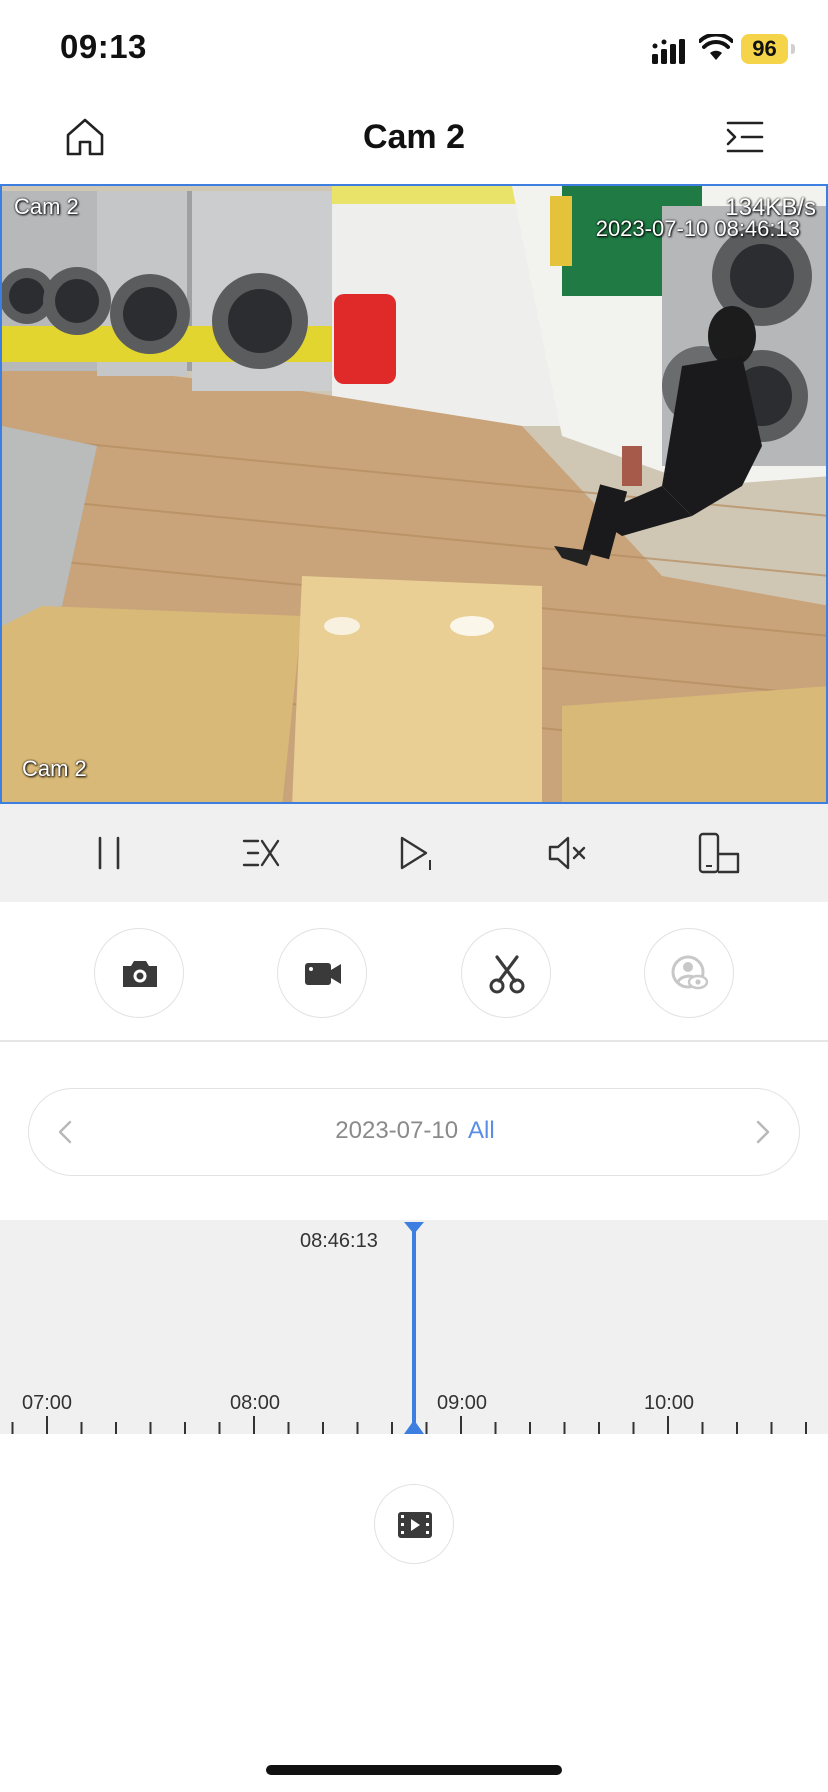 The width and height of the screenshot is (828, 1792). I want to click on pause-icon, so click(109, 853).